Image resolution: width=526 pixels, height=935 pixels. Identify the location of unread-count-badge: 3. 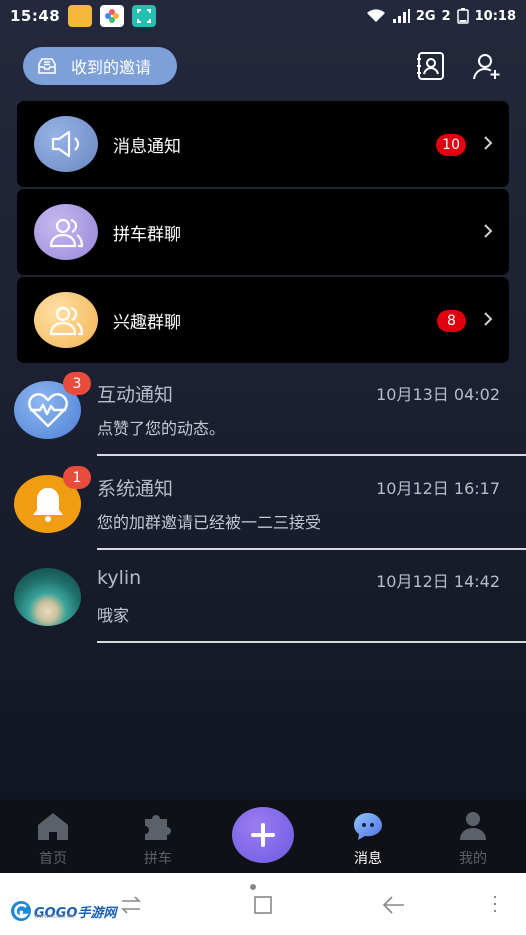
(77, 383).